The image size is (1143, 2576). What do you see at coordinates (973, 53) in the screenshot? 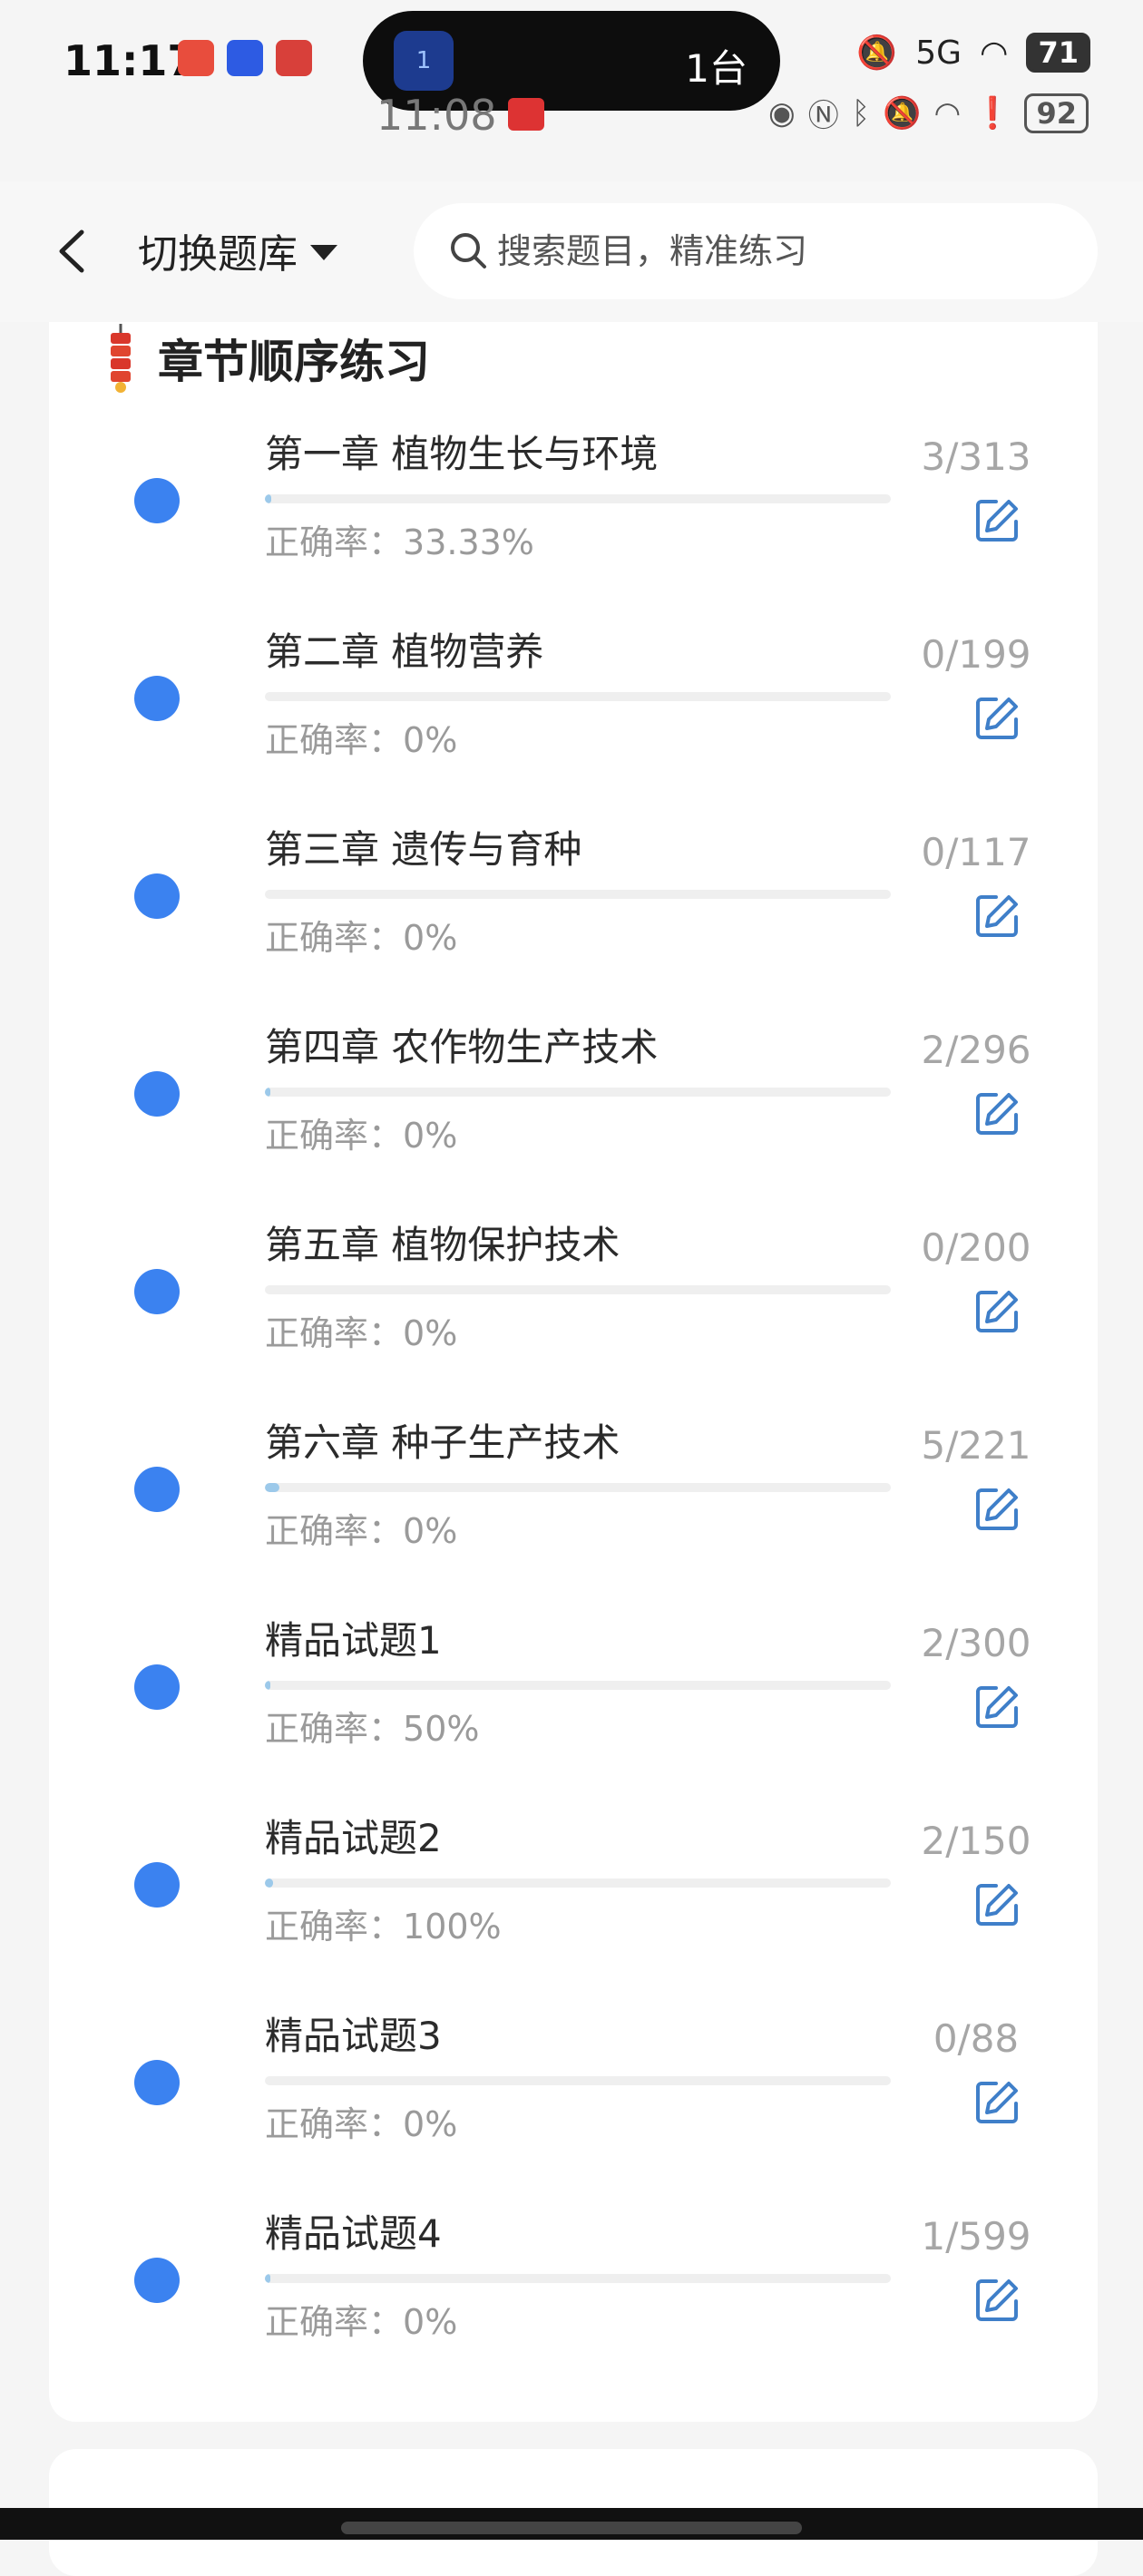
I see `status-indicators: 🔕 5G ◠ 71` at bounding box center [973, 53].